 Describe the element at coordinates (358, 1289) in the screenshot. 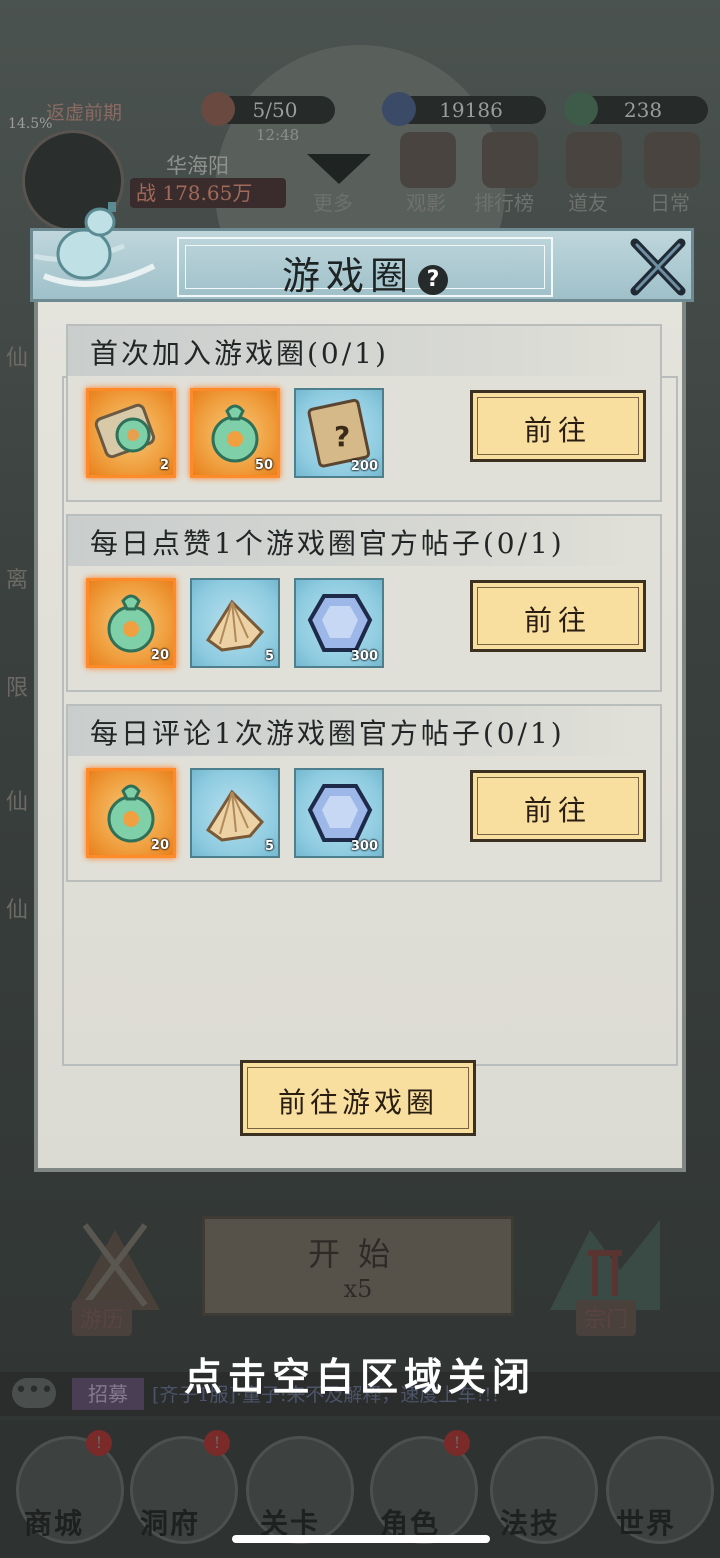

I see `start-cost: x5` at that location.